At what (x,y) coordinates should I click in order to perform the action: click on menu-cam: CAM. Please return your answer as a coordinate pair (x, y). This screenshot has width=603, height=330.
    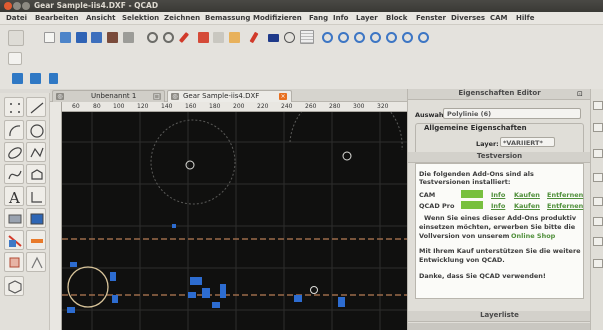
    Looking at the image, I should click on (499, 18).